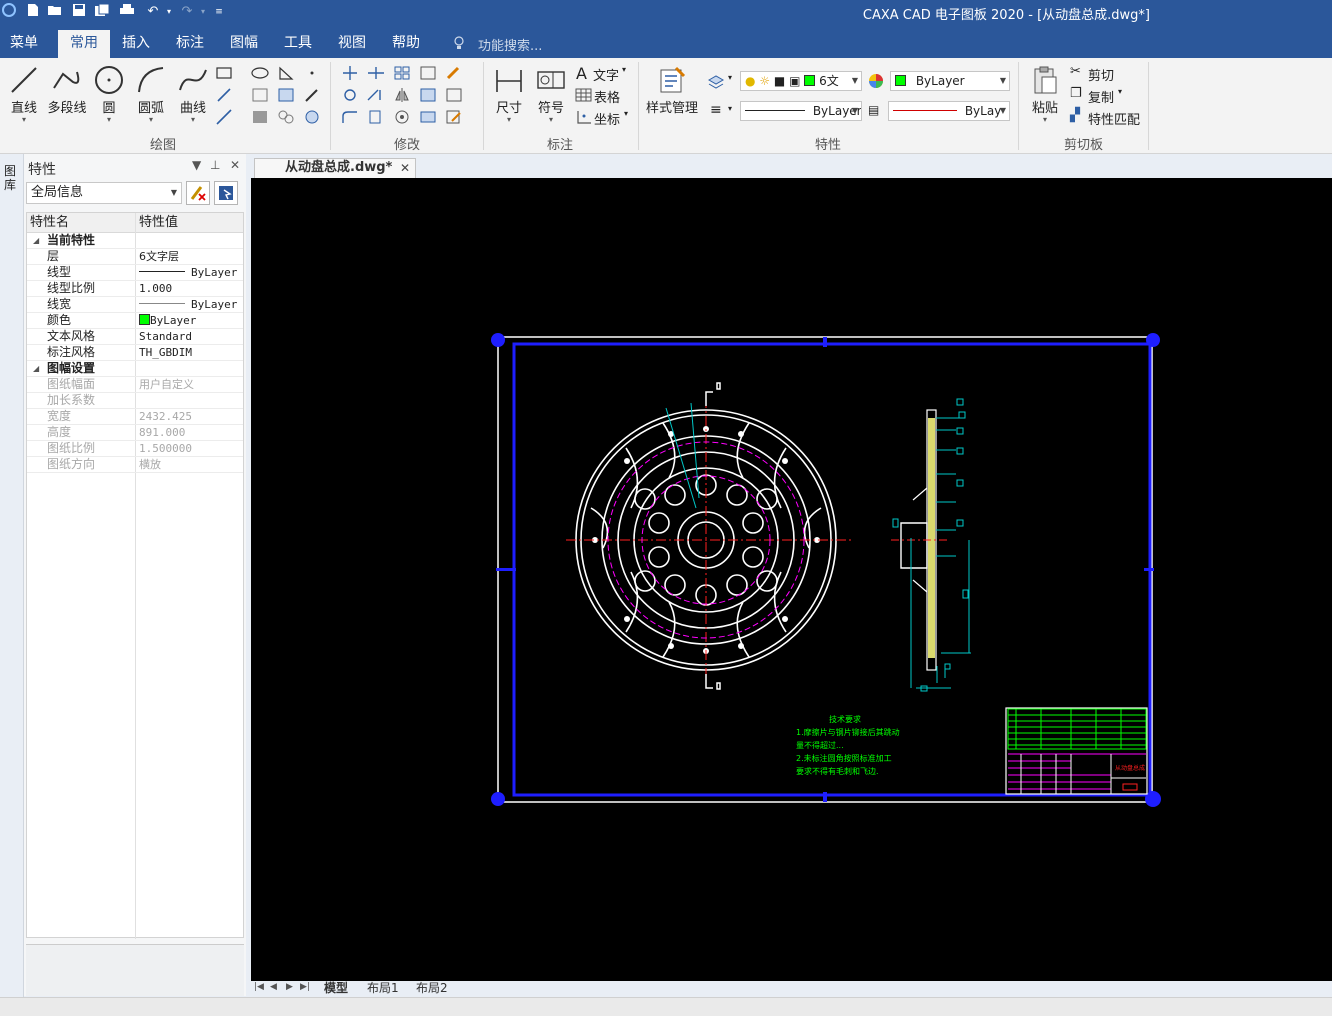 This screenshot has height=1016, width=1332. What do you see at coordinates (350, 95) in the screenshot?
I see `rotate-icon` at bounding box center [350, 95].